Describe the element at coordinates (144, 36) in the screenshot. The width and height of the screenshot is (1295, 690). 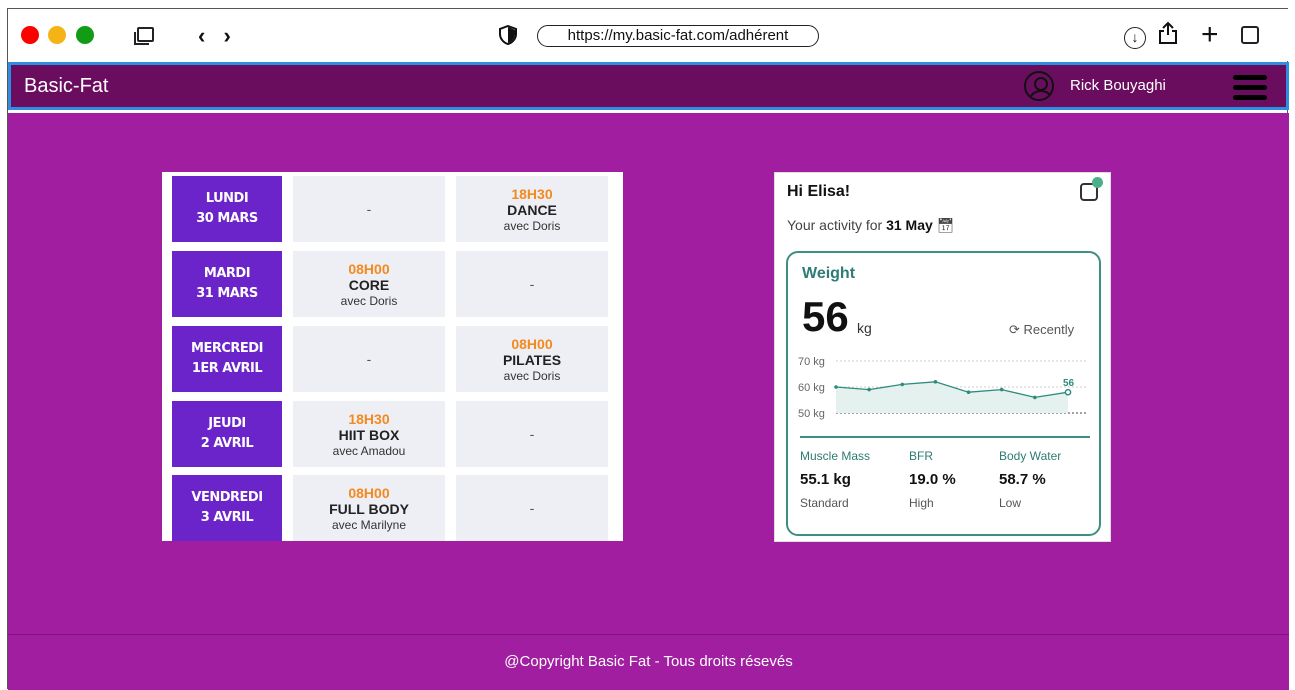
I see `sidebar-tabs-icon` at that location.